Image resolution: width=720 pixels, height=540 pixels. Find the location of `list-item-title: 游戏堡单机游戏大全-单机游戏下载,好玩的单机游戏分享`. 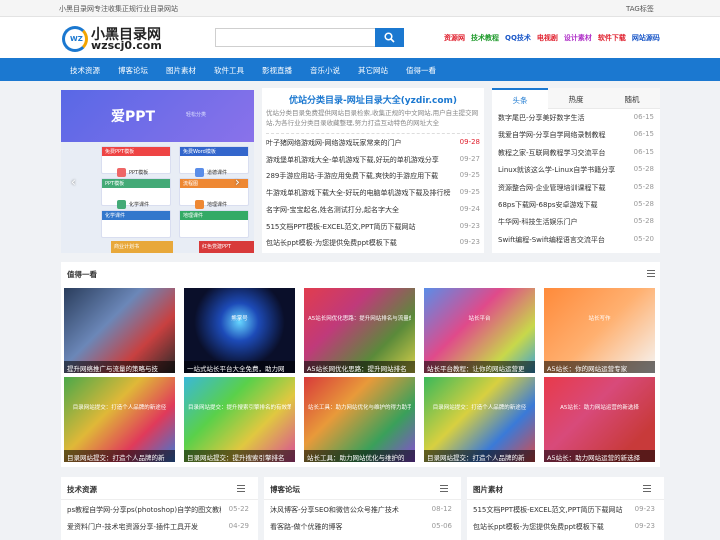

list-item-title: 游戏堡单机游戏大全-单机游戏下载,好玩的单机游戏分享 is located at coordinates (359, 160).